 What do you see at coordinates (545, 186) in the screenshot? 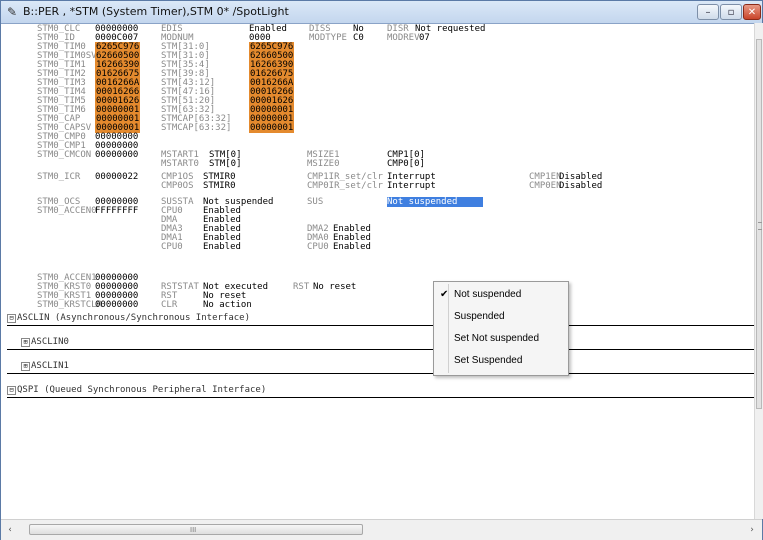
I see `field-name: CMP0EN` at bounding box center [545, 186].